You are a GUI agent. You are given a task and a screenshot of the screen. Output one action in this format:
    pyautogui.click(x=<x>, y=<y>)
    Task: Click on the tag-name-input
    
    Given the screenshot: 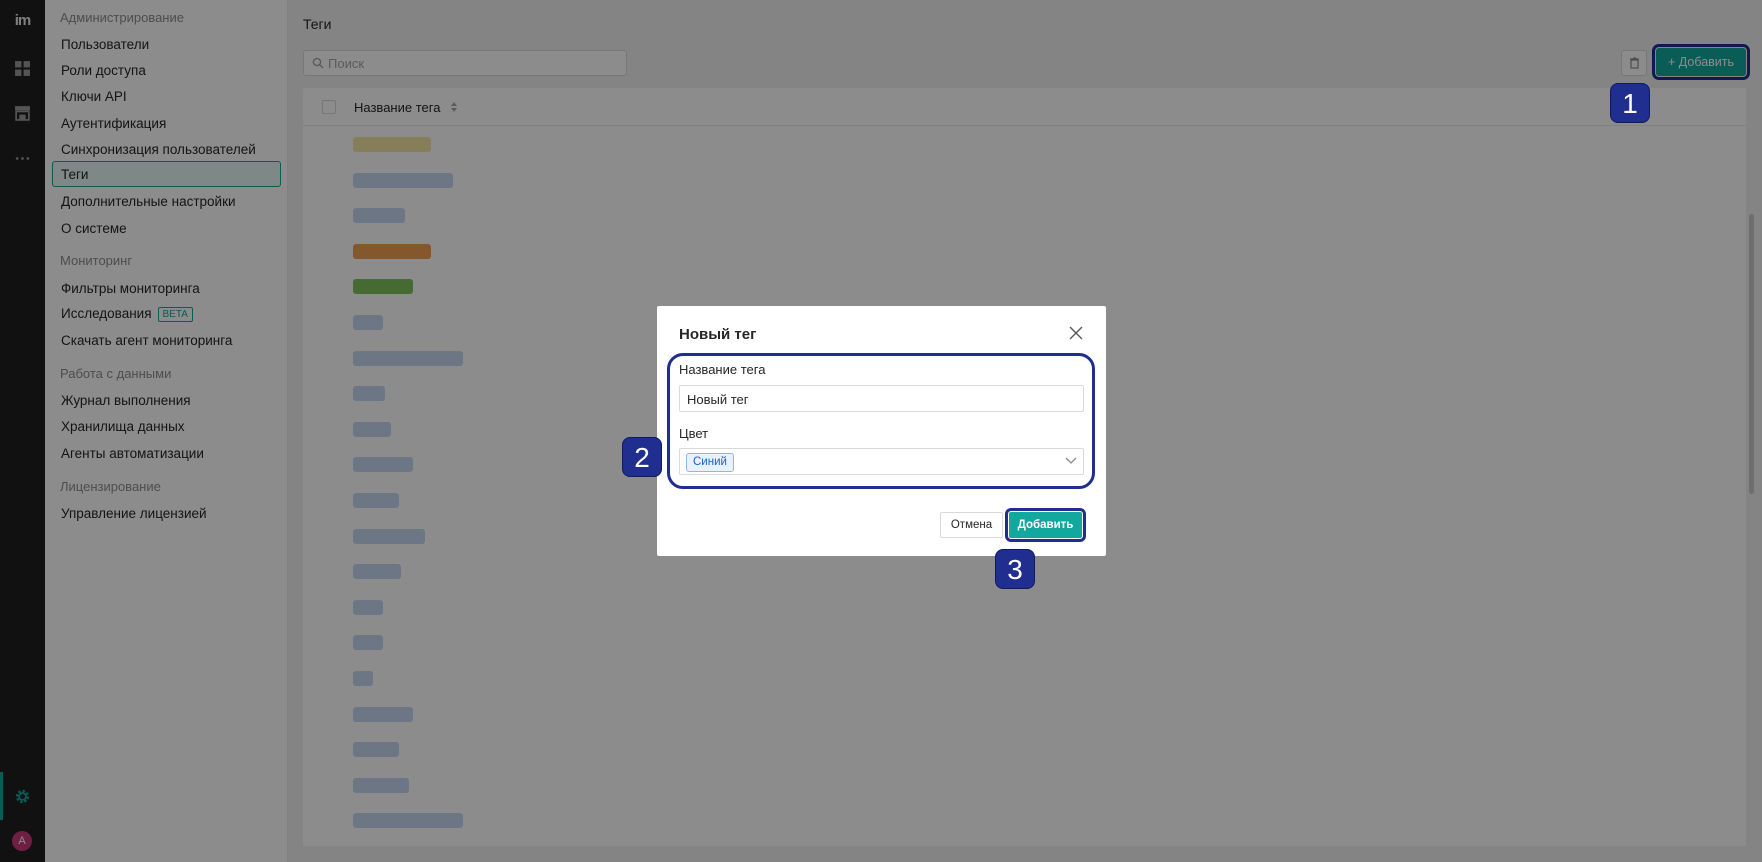 What is the action you would take?
    pyautogui.click(x=882, y=399)
    